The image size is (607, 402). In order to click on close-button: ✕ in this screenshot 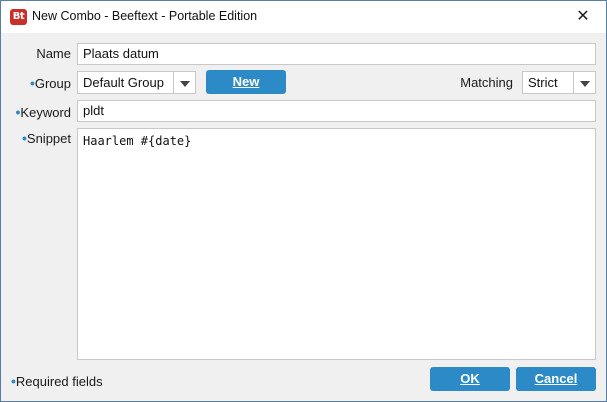, I will do `click(583, 16)`.